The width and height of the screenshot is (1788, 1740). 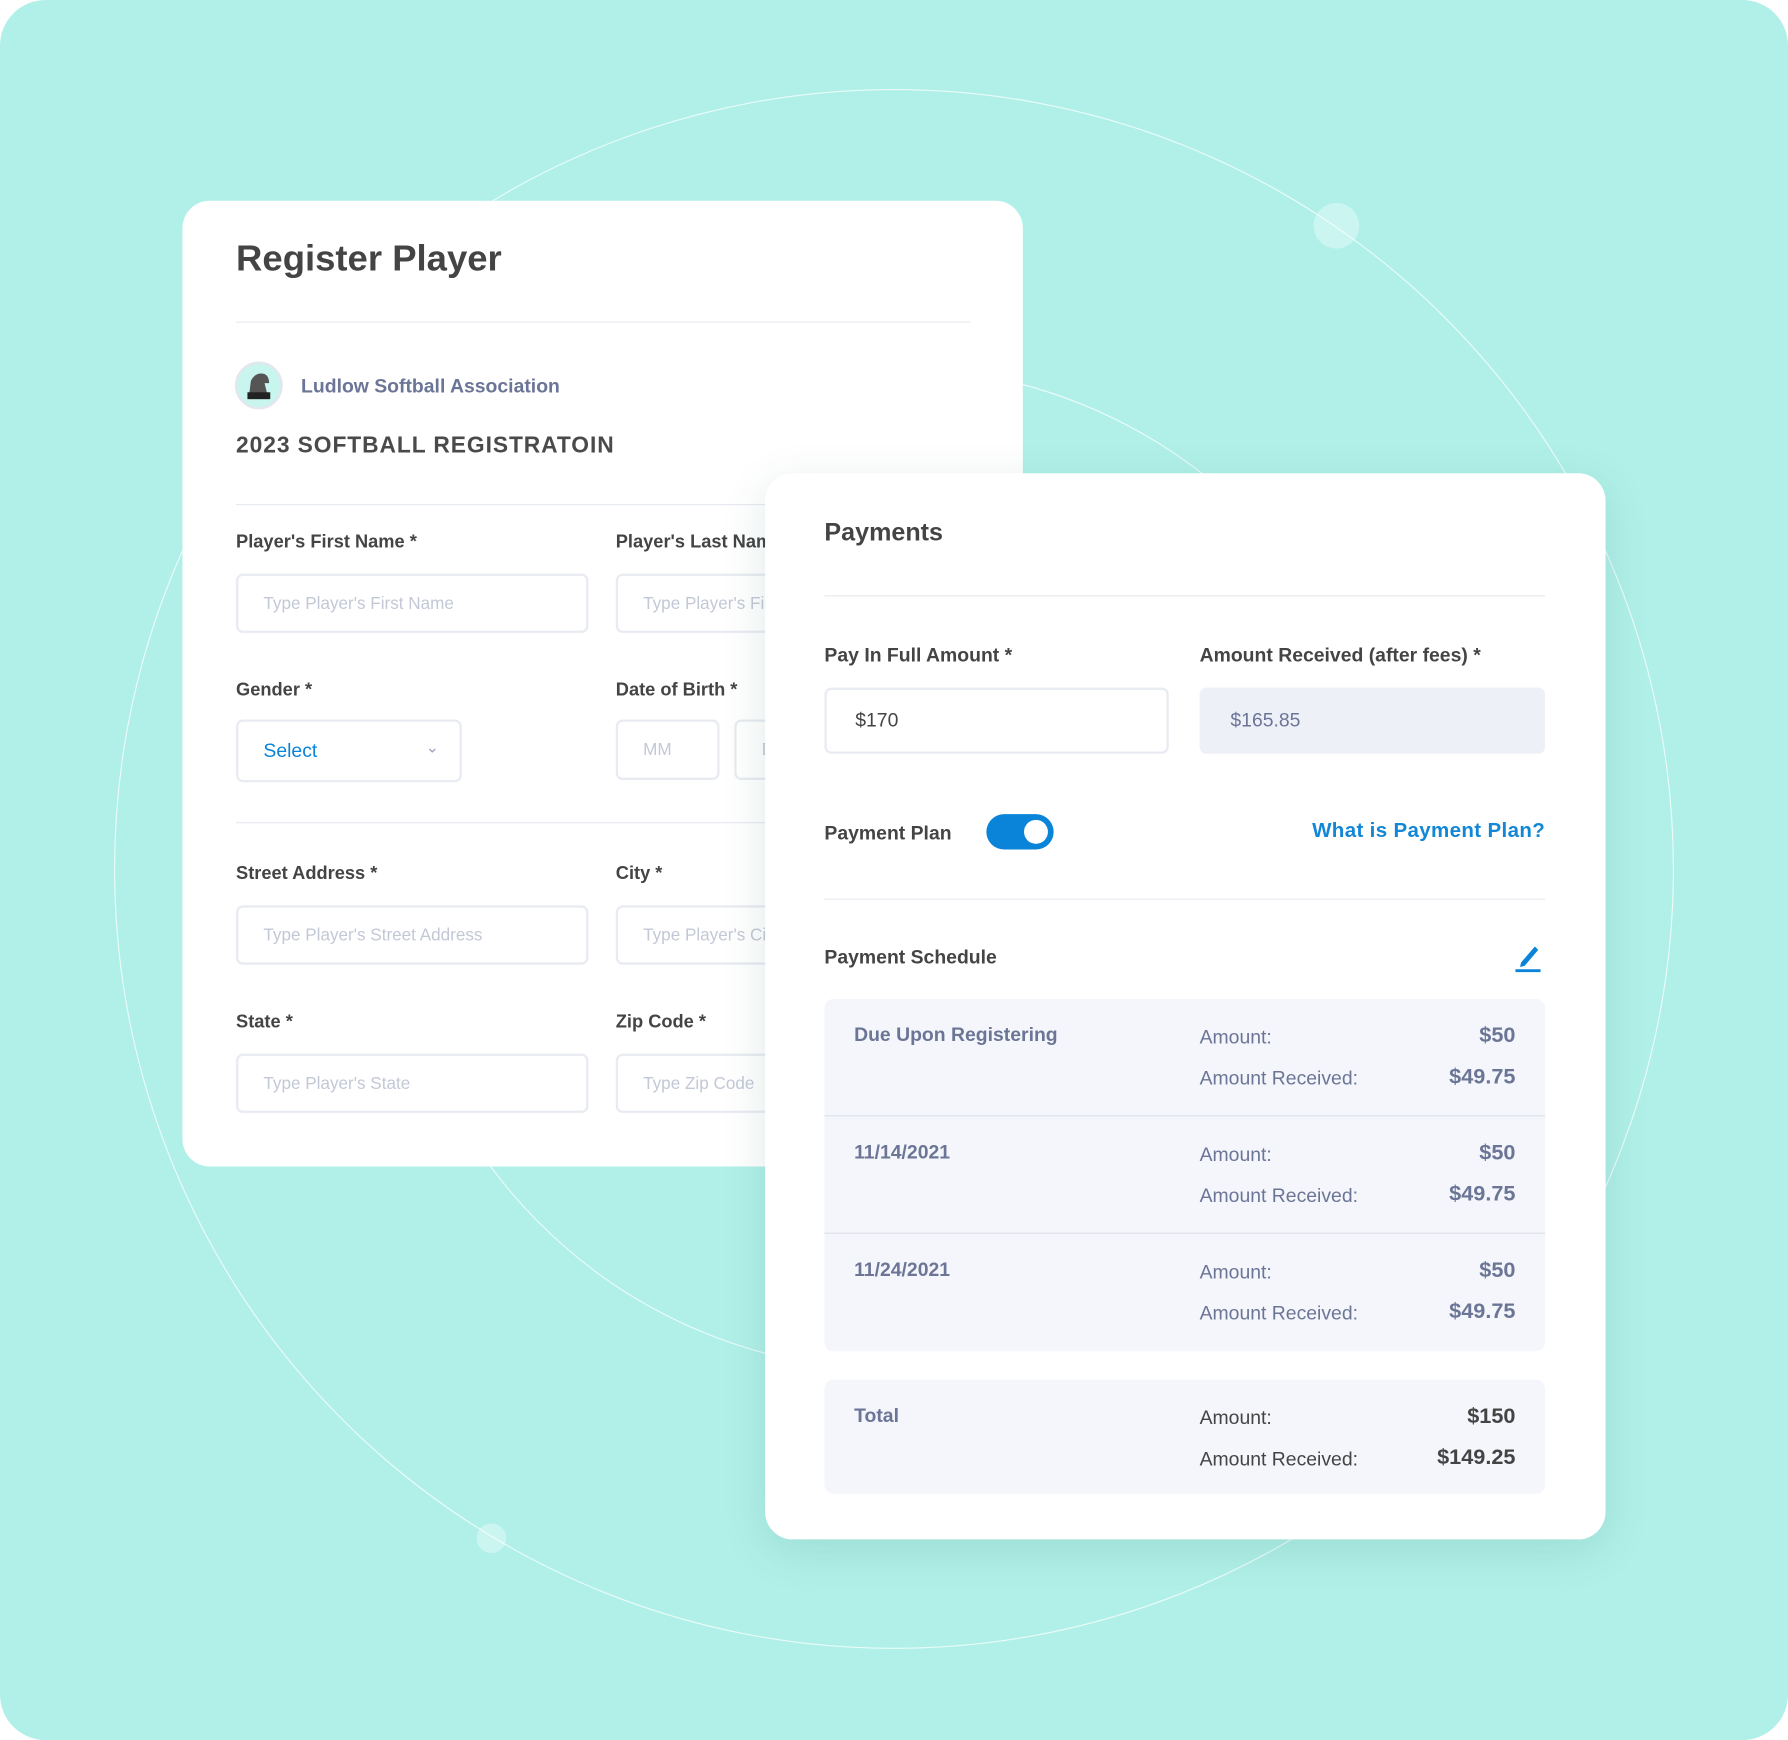 I want to click on org-name: Ludlow Softball Association, so click(x=430, y=386).